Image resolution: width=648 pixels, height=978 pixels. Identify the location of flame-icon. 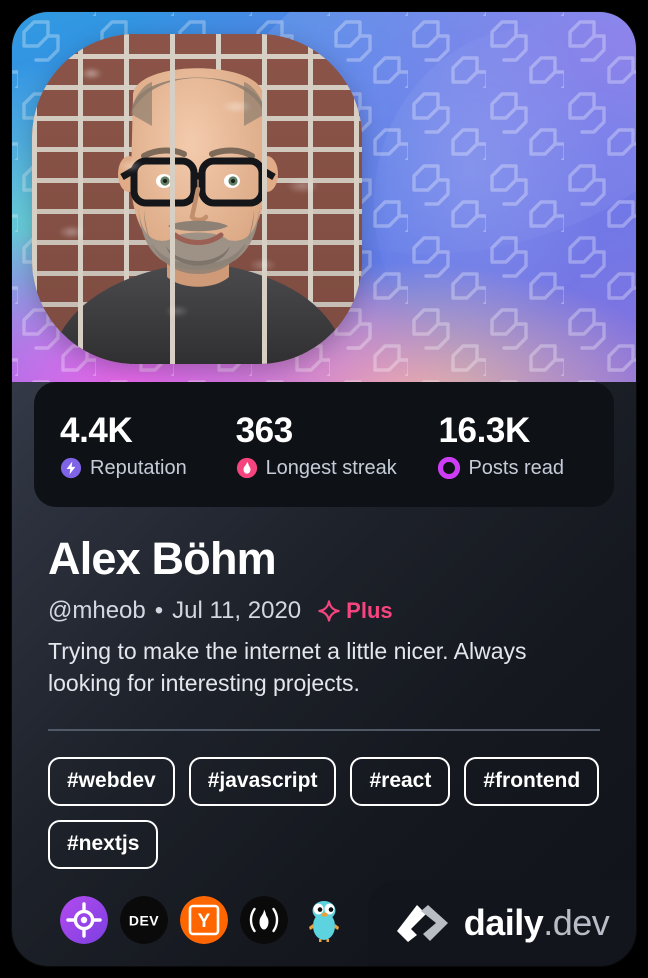
(246, 467).